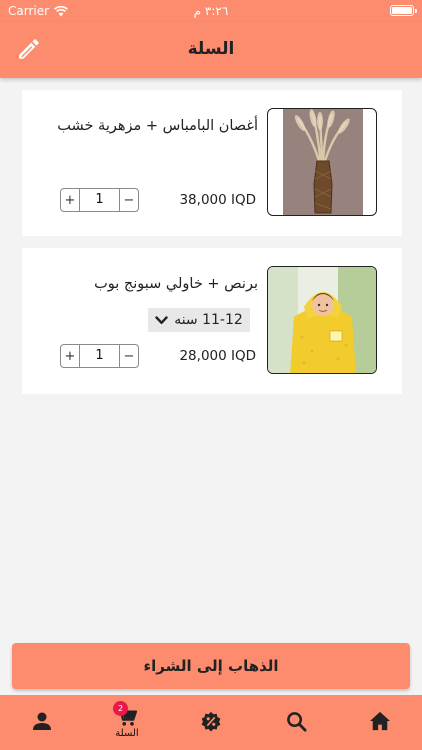 Image resolution: width=422 pixels, height=750 pixels. I want to click on page-title: السلة, so click(211, 49).